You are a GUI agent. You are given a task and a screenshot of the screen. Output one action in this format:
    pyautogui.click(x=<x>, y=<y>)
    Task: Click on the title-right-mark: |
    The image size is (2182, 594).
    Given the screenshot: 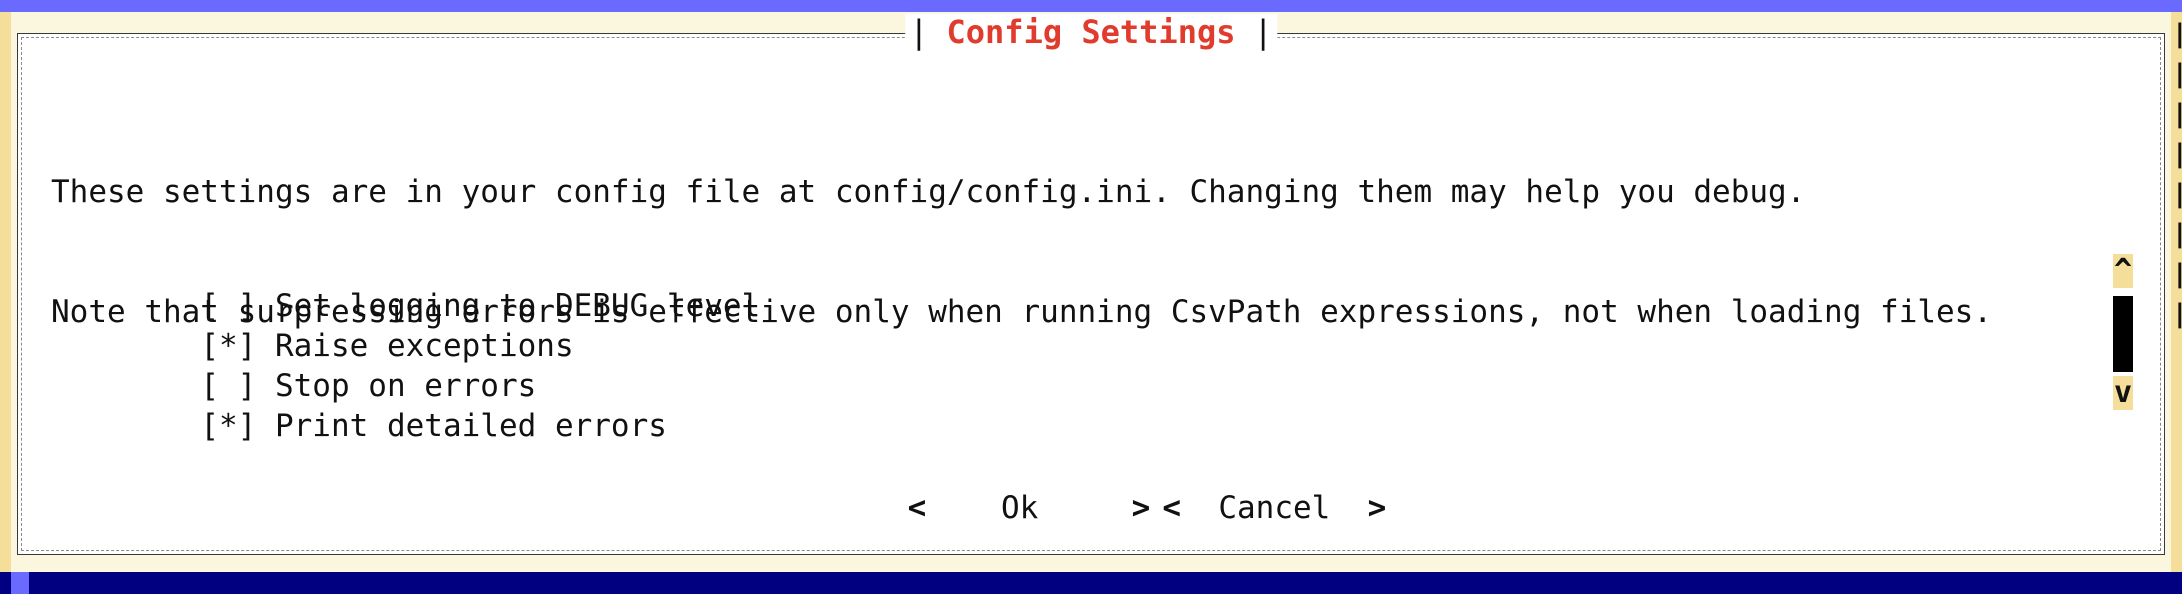 What is the action you would take?
    pyautogui.click(x=1263, y=32)
    